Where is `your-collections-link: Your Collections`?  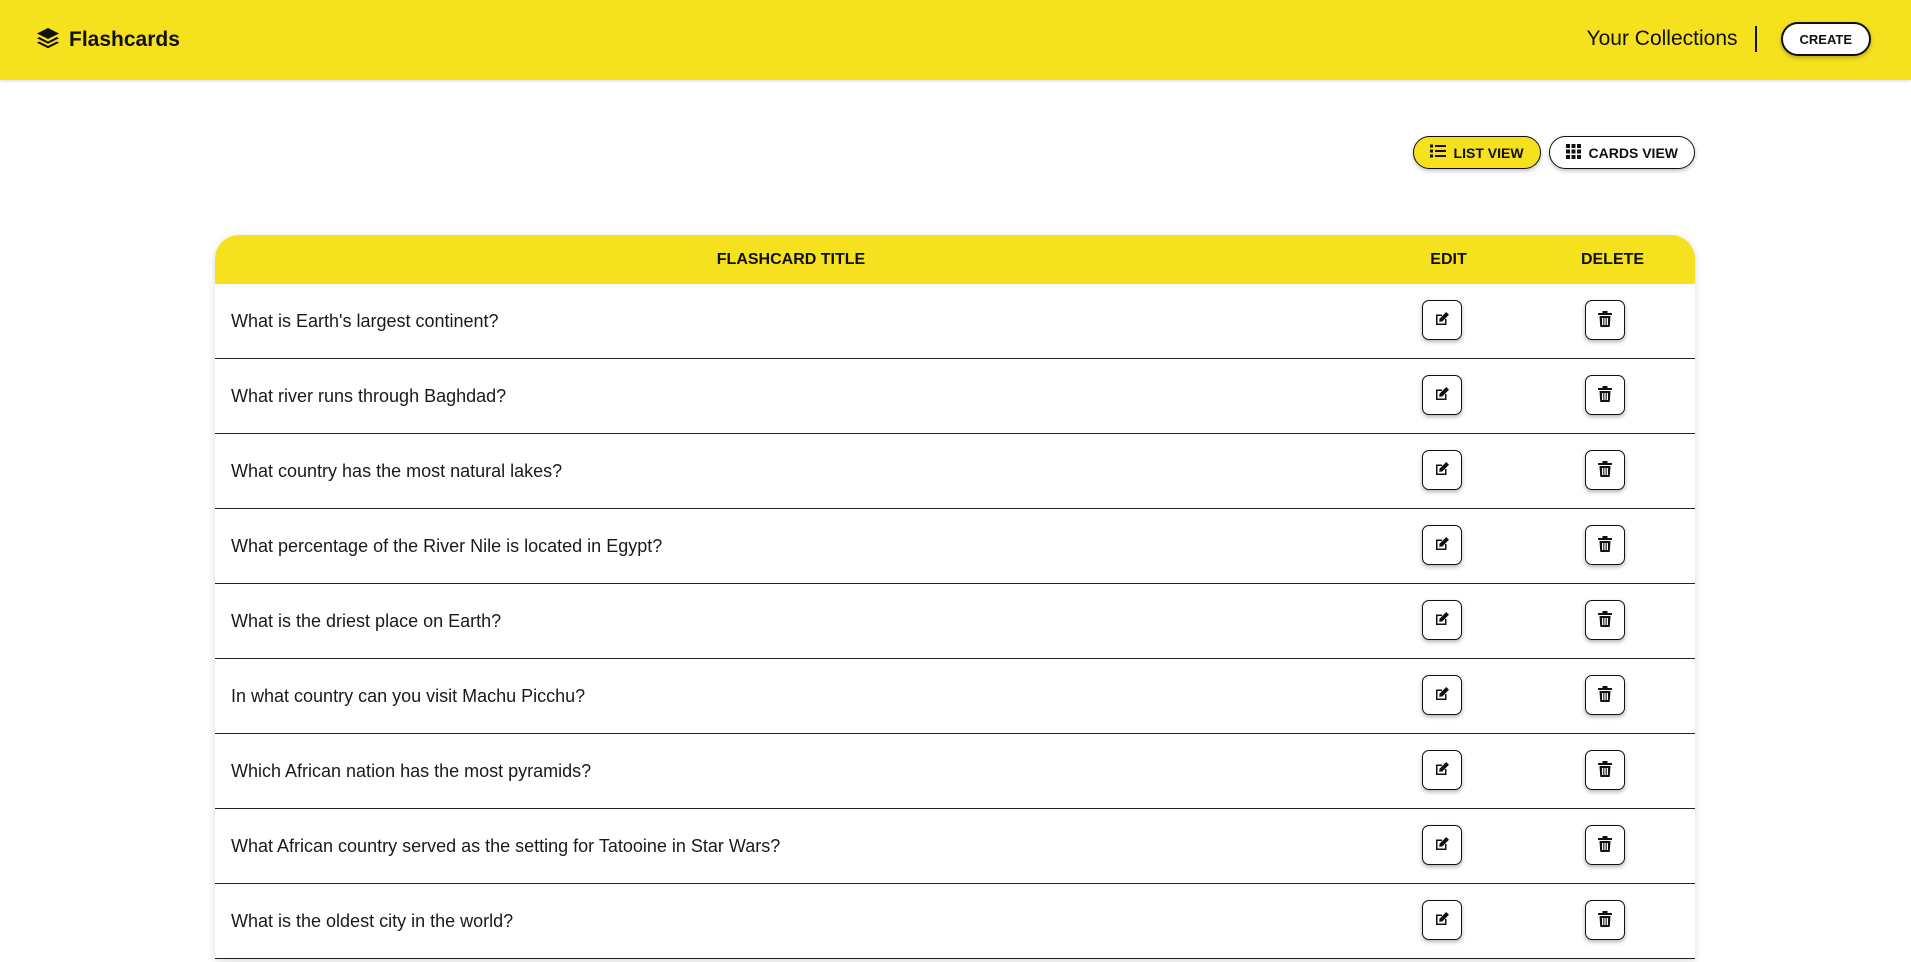
your-collections-link: Your Collections is located at coordinates (1671, 39).